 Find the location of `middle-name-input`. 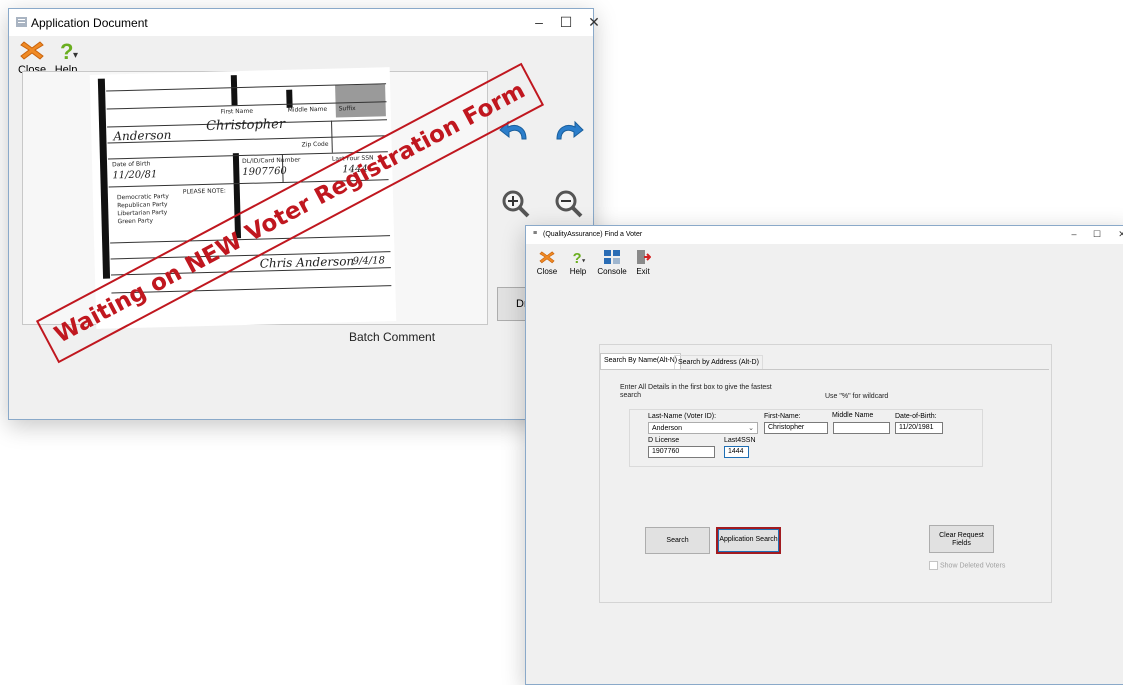

middle-name-input is located at coordinates (861, 428).